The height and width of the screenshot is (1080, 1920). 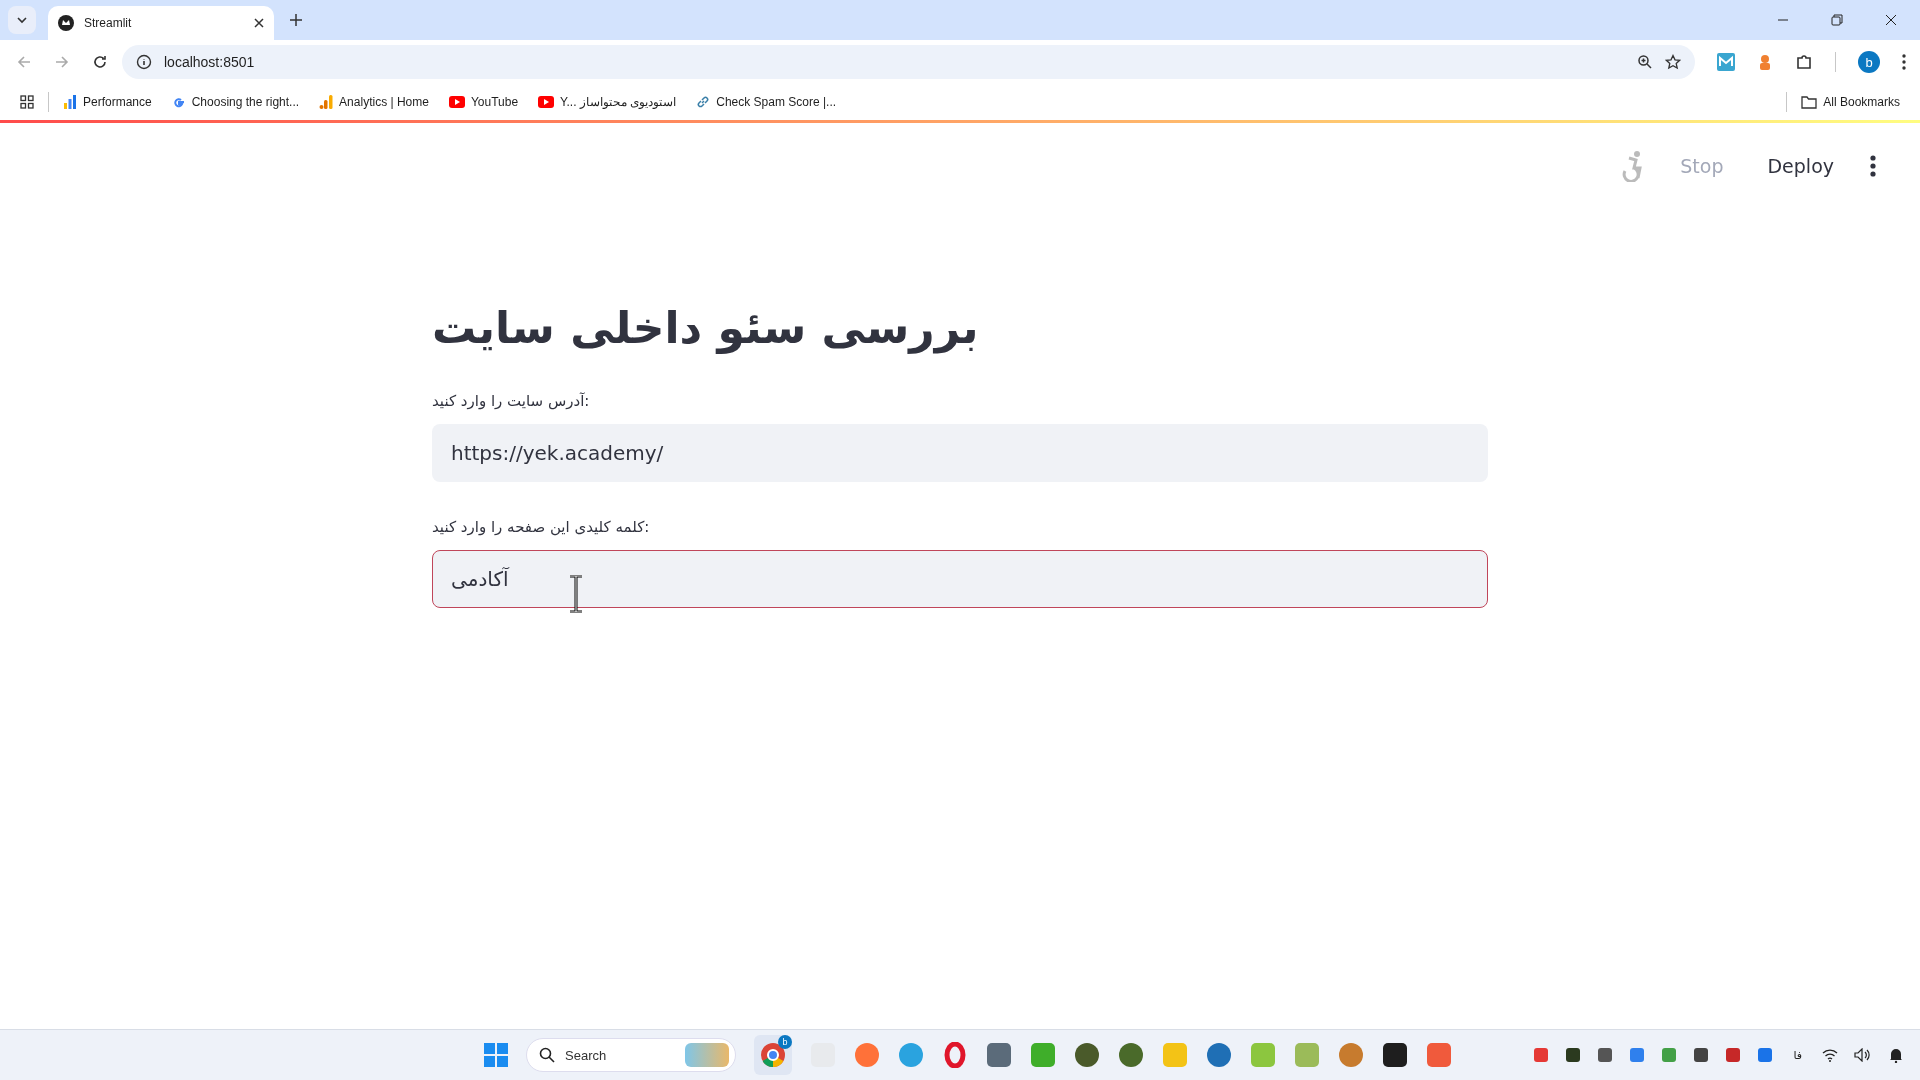 I want to click on bookmark-link: YouTube, so click(x=483, y=102).